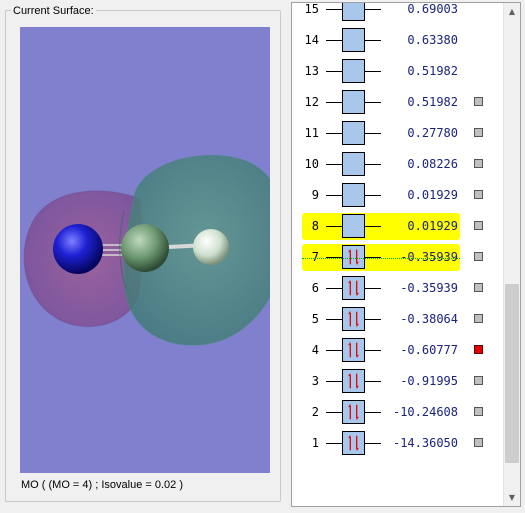  Describe the element at coordinates (429, 319) in the screenshot. I see `mo-energy: -0.38064` at that location.